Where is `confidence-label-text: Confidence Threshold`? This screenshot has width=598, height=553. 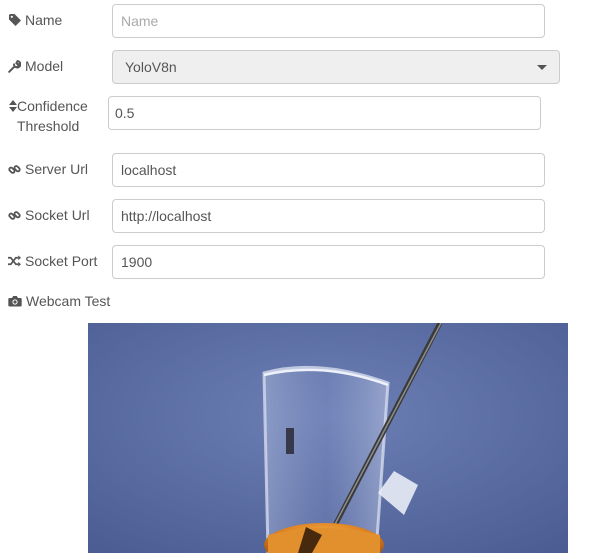
confidence-label-text: Confidence Threshold is located at coordinates (52, 116).